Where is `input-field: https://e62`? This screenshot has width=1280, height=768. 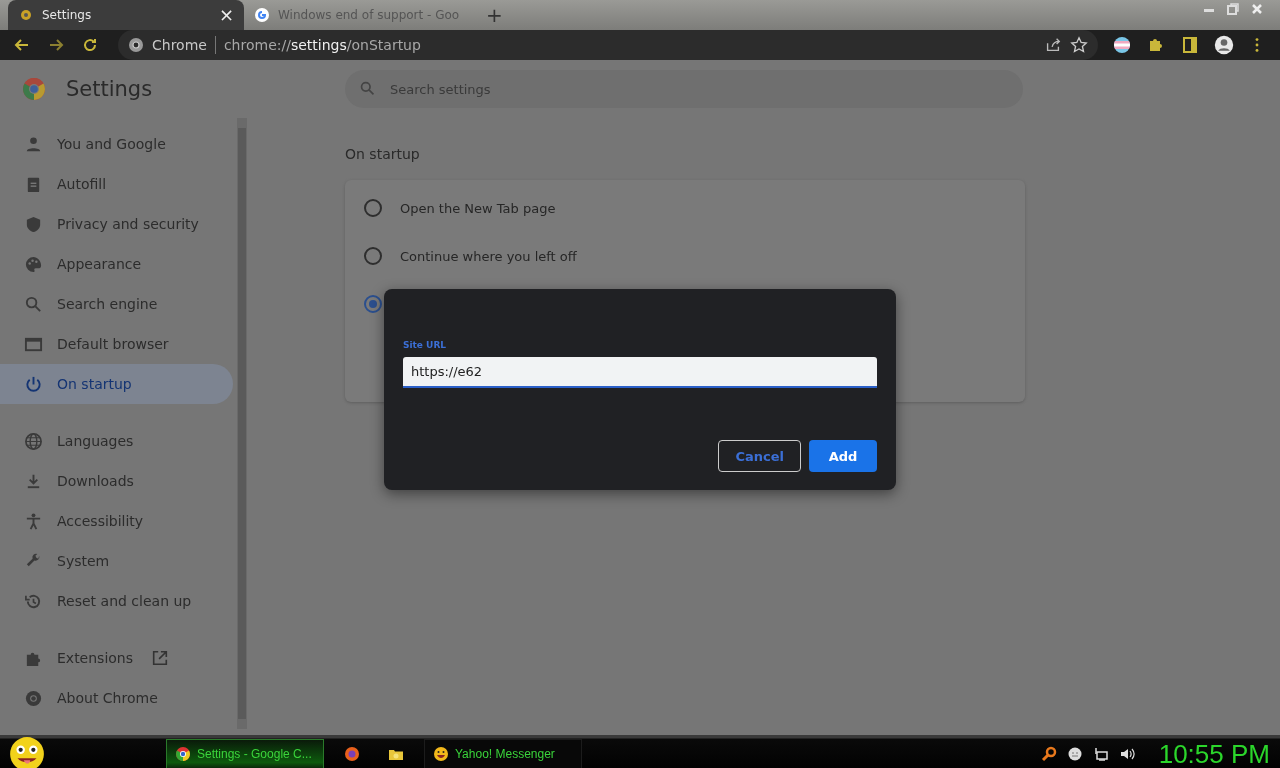
input-field: https://e62 is located at coordinates (640, 372).